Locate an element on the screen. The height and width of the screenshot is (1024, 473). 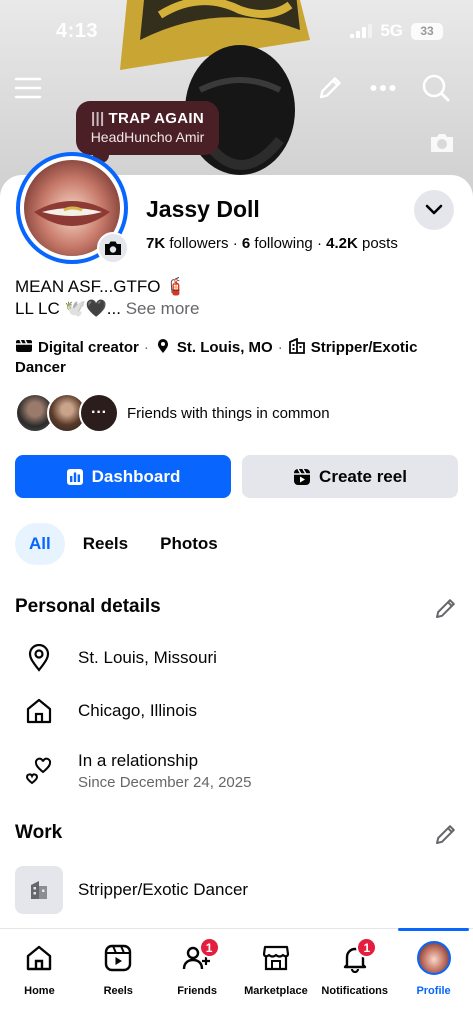
profile-name: Jassy Doll is located at coordinates (203, 209).